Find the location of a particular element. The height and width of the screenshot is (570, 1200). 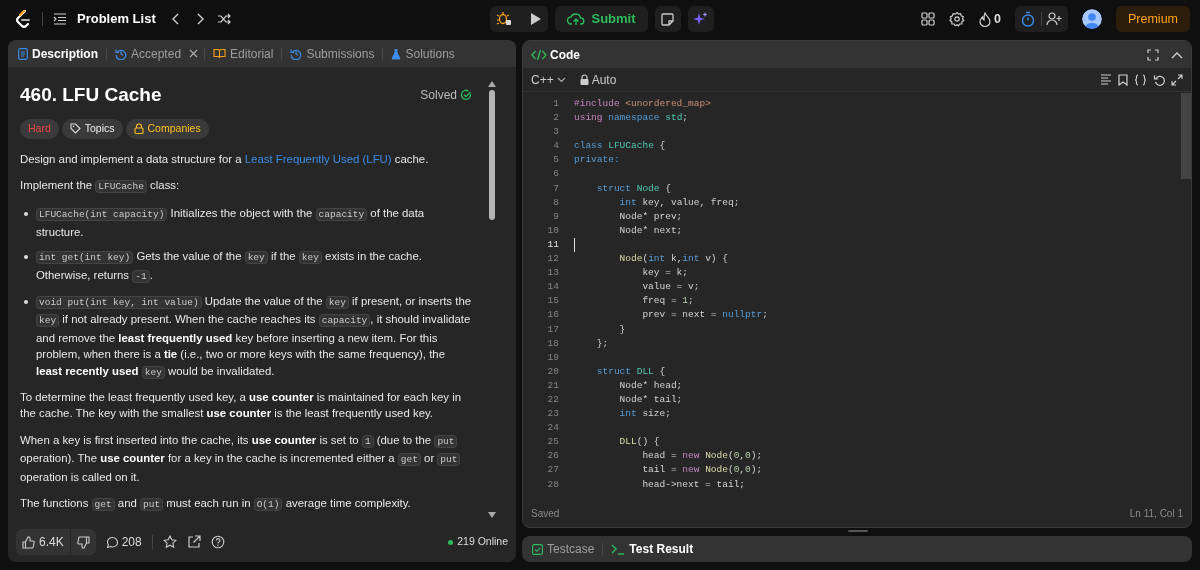

description-paragraph: Design and implement a data structure for a Least Frequently Used (LFU) cache. is located at coordinates (225, 159).